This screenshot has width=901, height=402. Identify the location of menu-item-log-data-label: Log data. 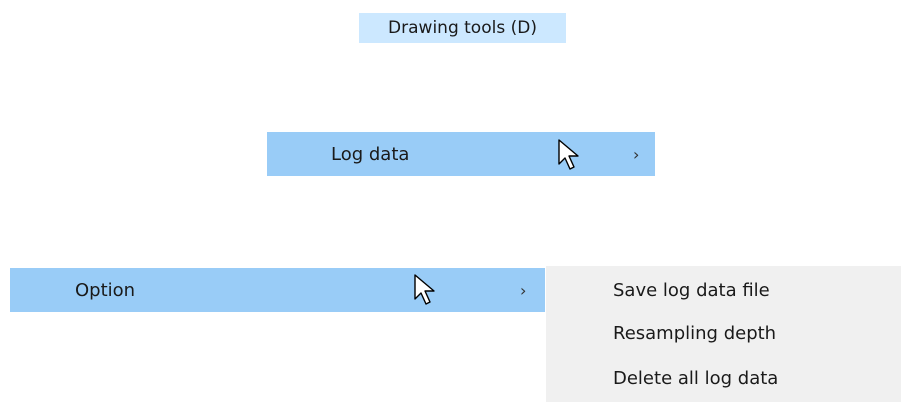
(370, 154).